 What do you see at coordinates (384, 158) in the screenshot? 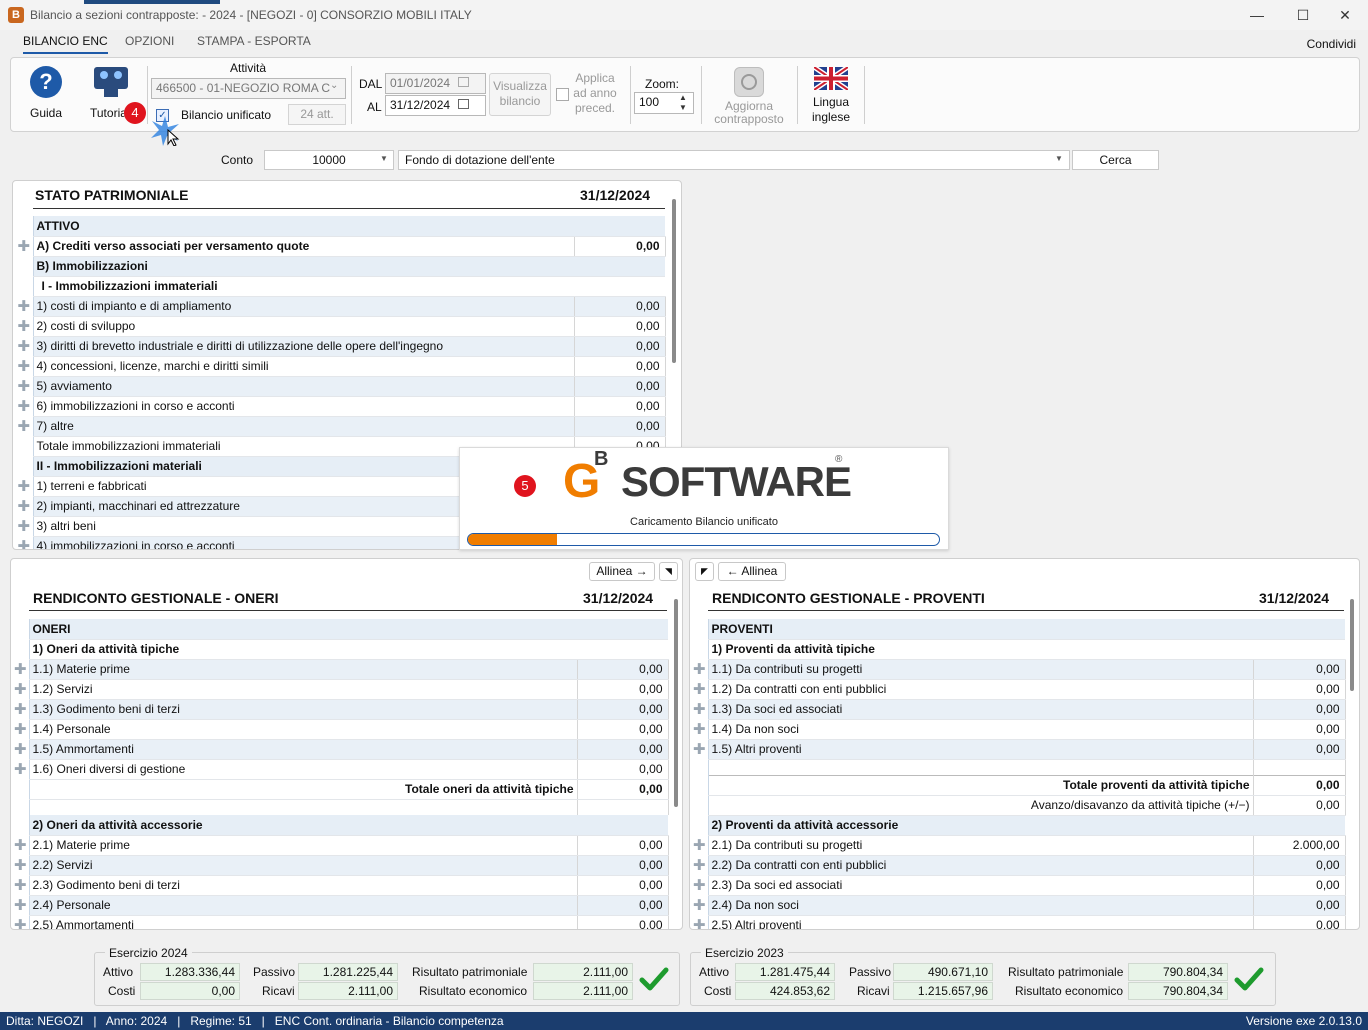
I see `dropdown-arrow-icon: ▼` at bounding box center [384, 158].